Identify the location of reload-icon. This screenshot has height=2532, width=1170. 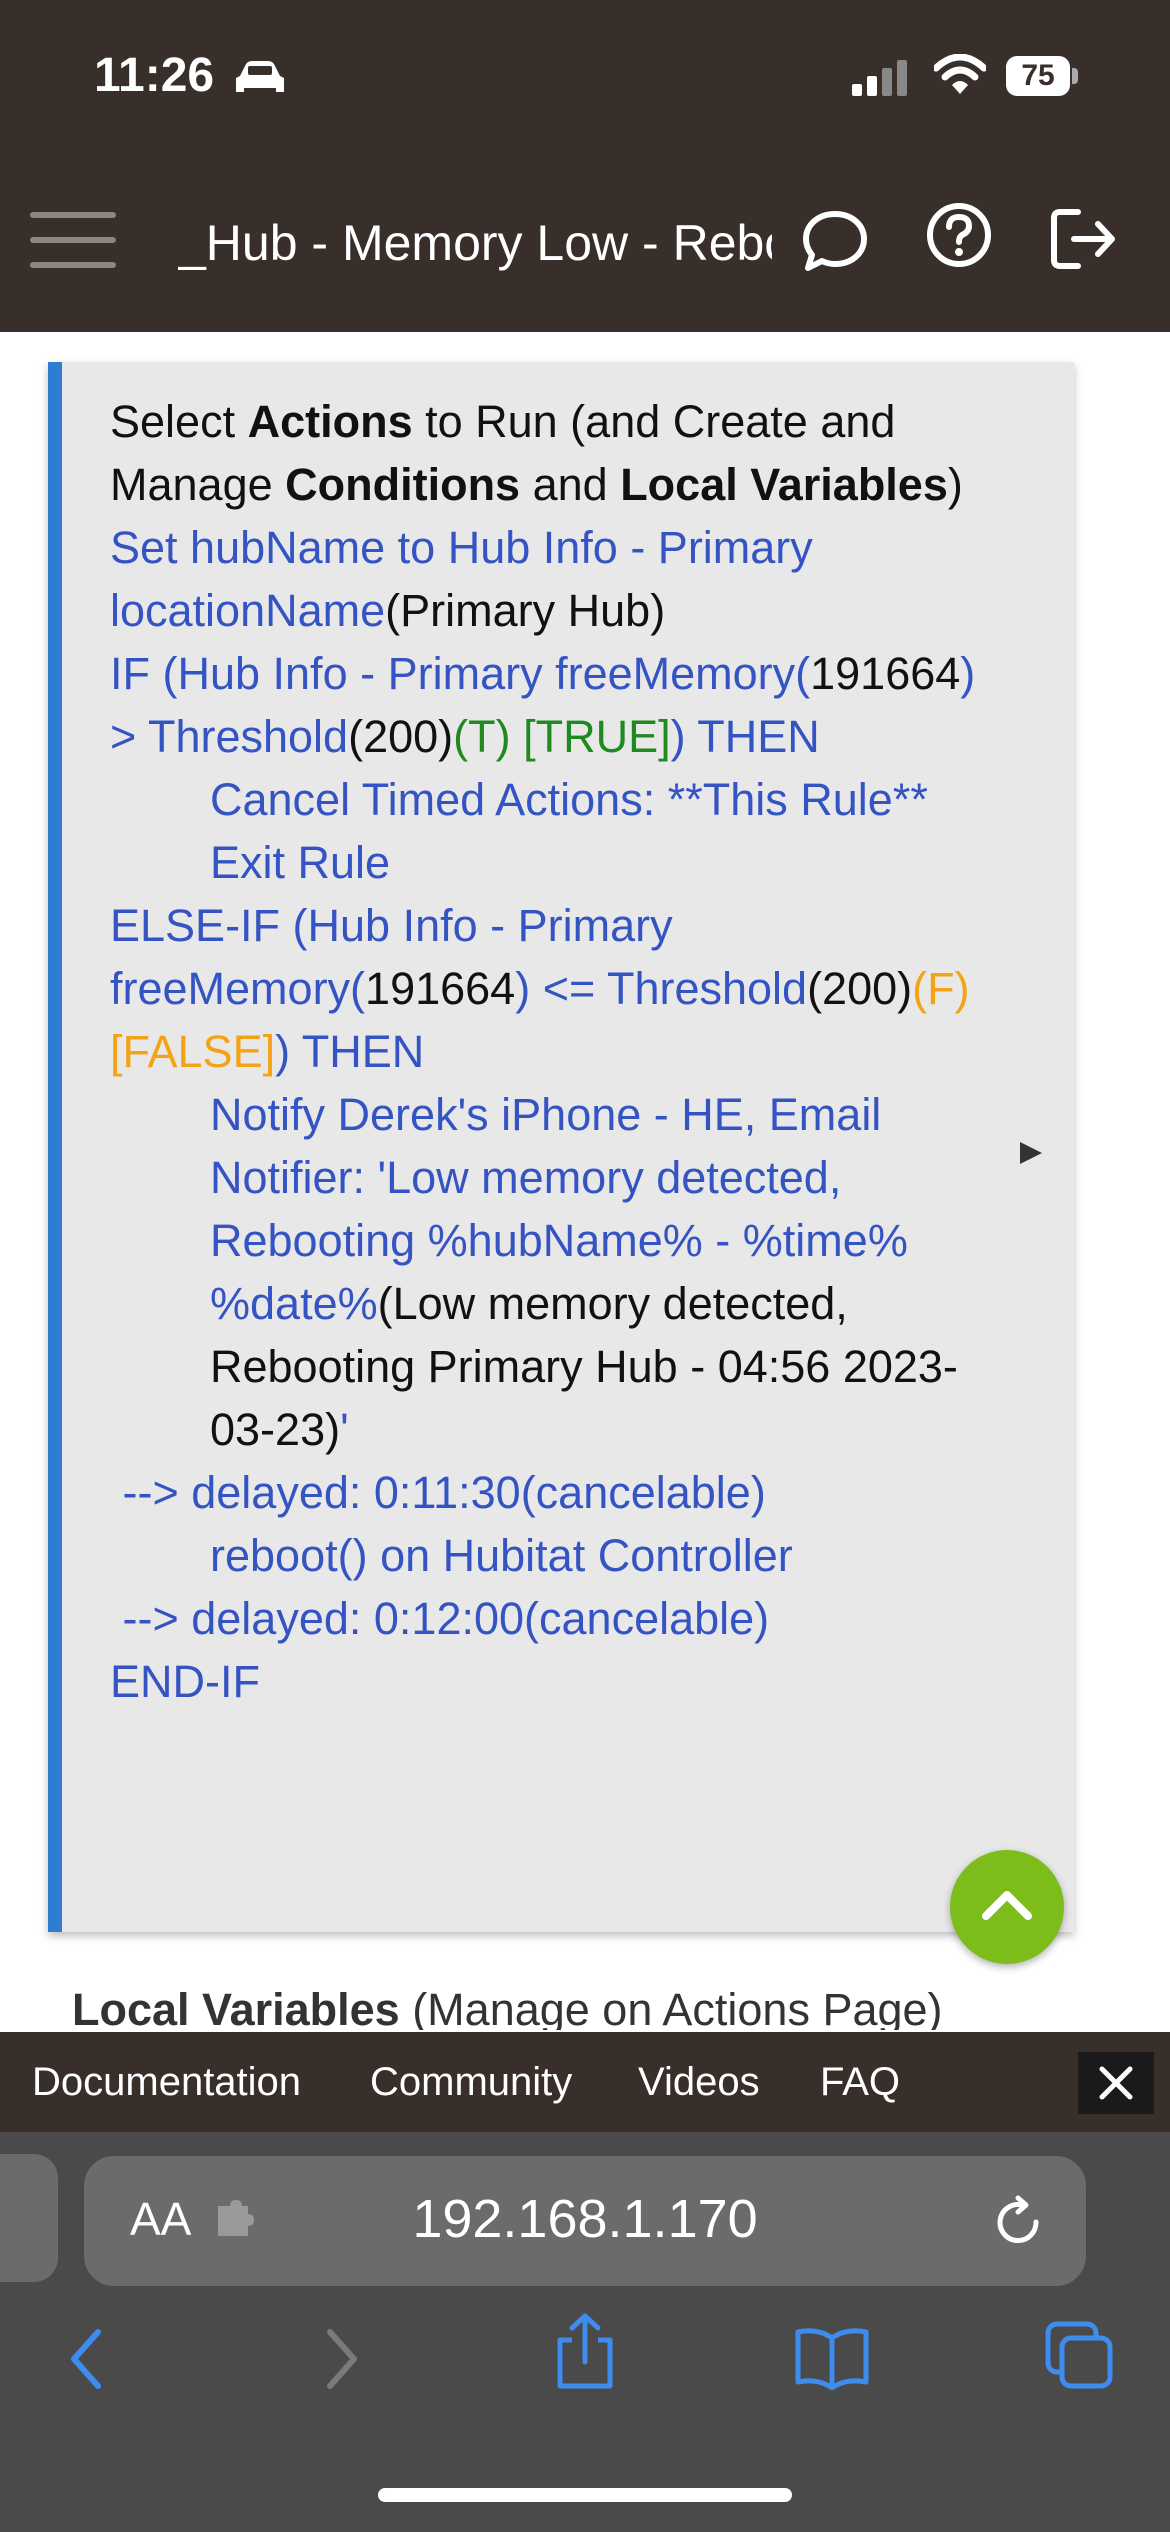
(1018, 2222).